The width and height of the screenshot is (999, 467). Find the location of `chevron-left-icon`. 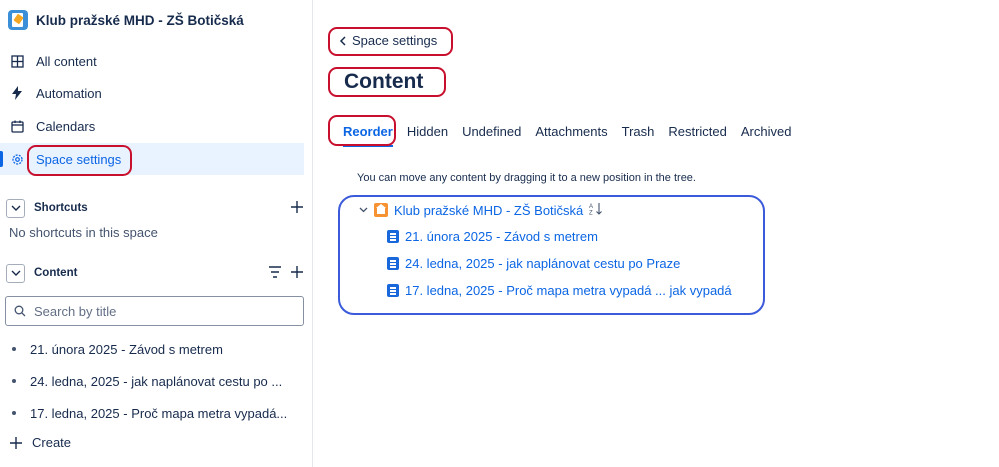

chevron-left-icon is located at coordinates (342, 40).